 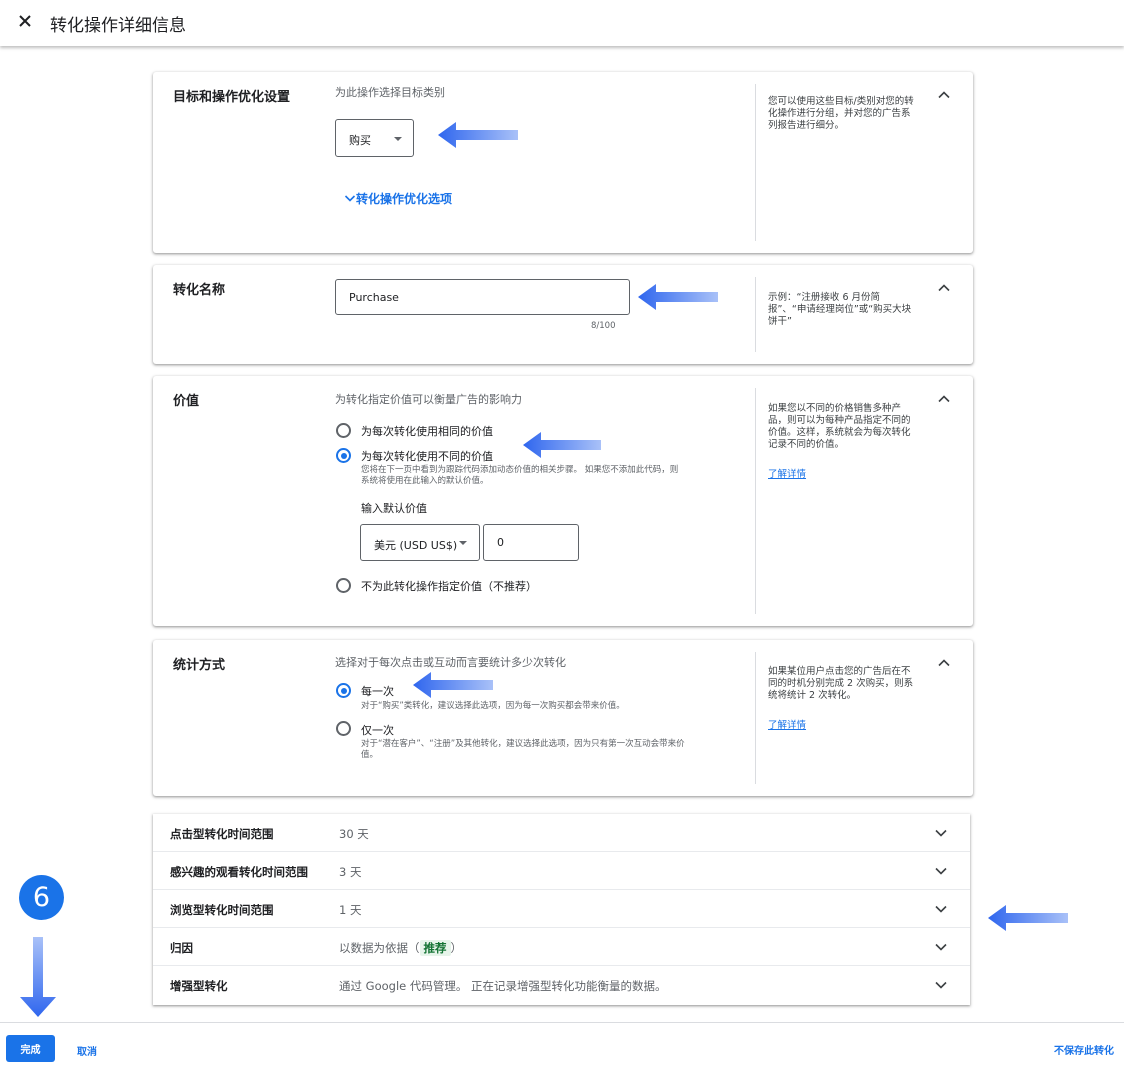 I want to click on done-button: 完成, so click(x=30, y=1048).